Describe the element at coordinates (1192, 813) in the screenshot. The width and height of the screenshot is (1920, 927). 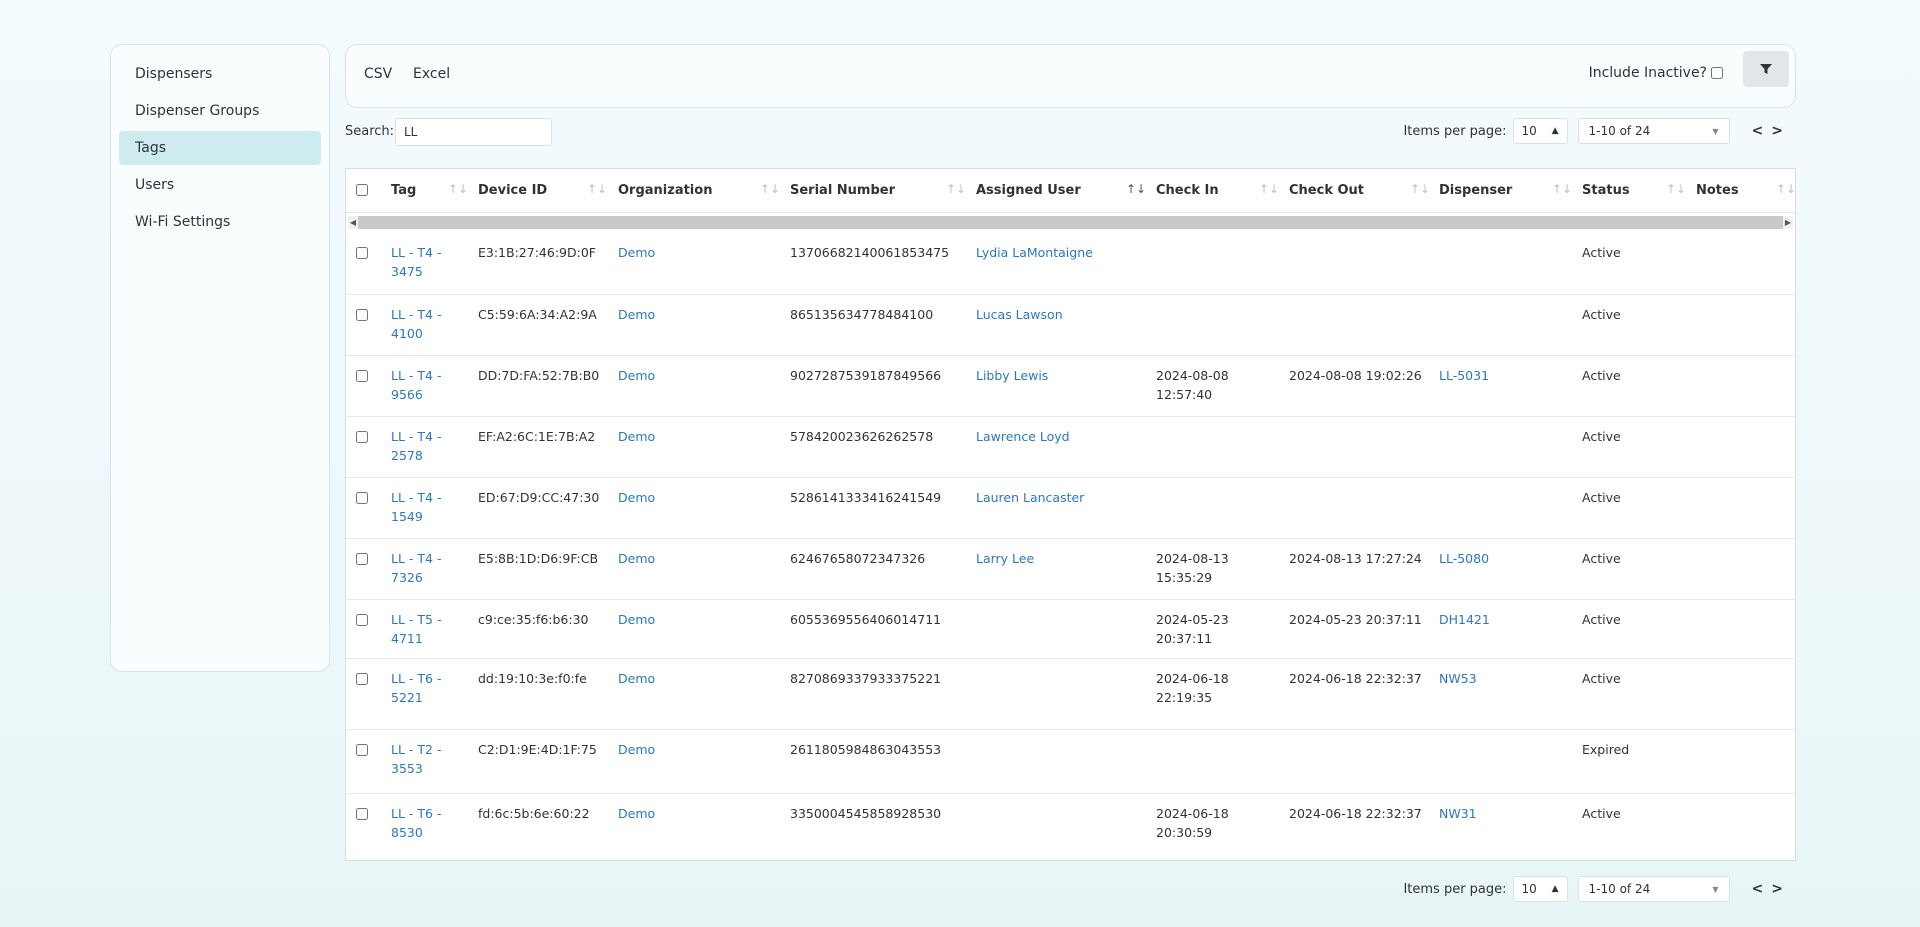
I see `check-in-date-cell: 2024-06-18` at that location.